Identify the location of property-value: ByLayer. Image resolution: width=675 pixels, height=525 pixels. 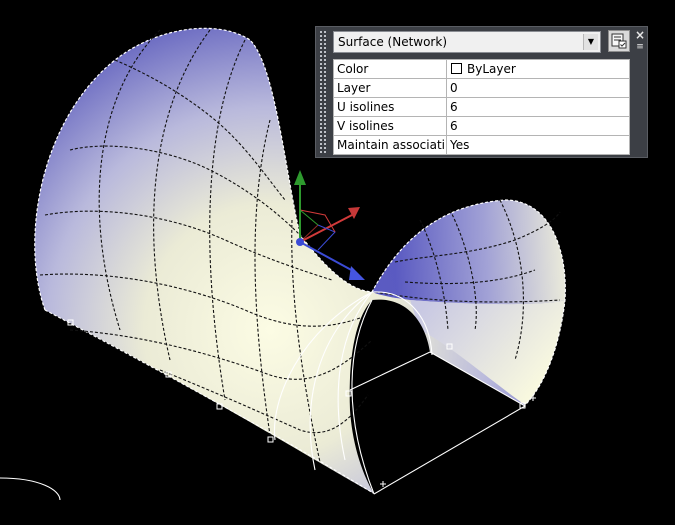
(538, 69).